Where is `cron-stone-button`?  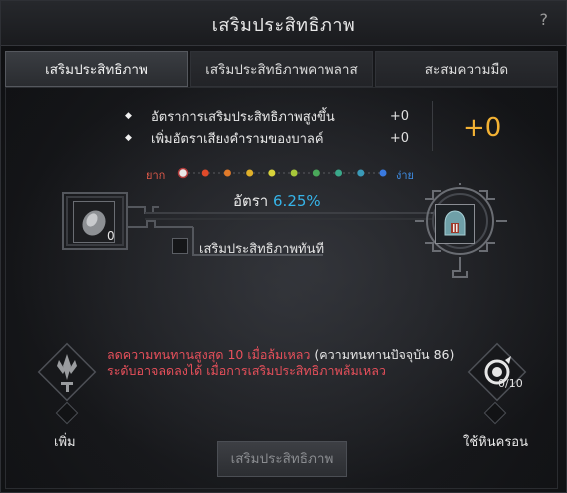 cron-stone-button is located at coordinates (497, 372).